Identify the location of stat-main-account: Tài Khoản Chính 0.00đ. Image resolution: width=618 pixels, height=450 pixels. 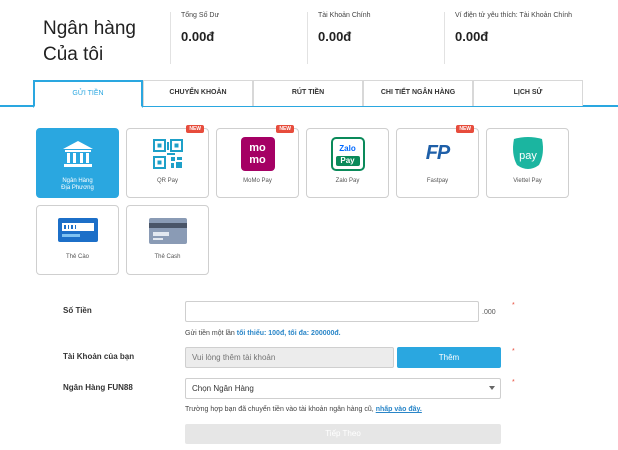
(339, 38).